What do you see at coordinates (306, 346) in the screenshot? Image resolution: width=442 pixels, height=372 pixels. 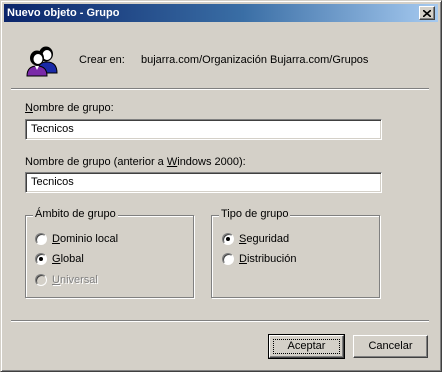 I see `ok-button: Aceptar` at bounding box center [306, 346].